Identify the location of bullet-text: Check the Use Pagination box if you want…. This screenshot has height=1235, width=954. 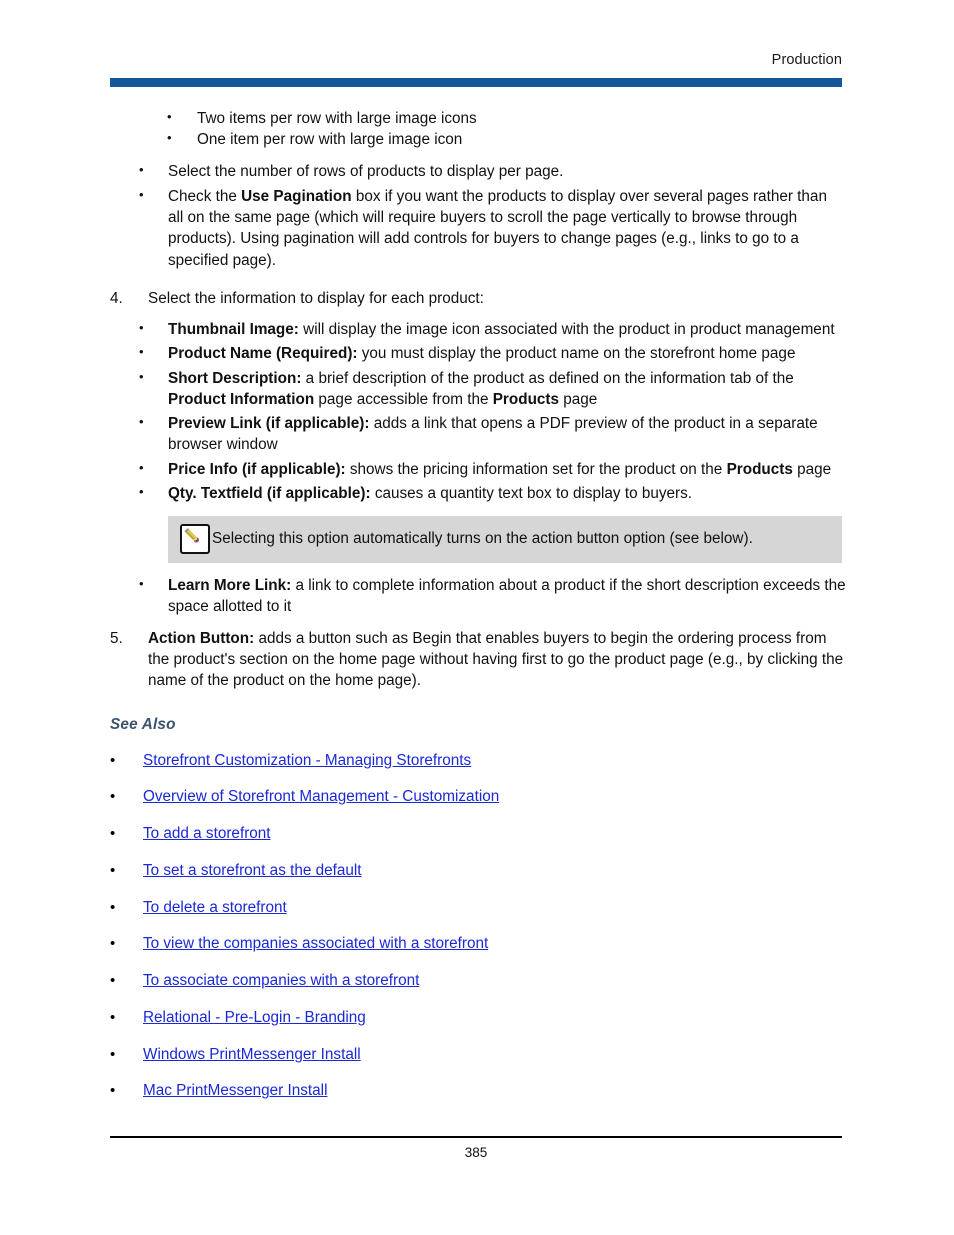
(507, 228).